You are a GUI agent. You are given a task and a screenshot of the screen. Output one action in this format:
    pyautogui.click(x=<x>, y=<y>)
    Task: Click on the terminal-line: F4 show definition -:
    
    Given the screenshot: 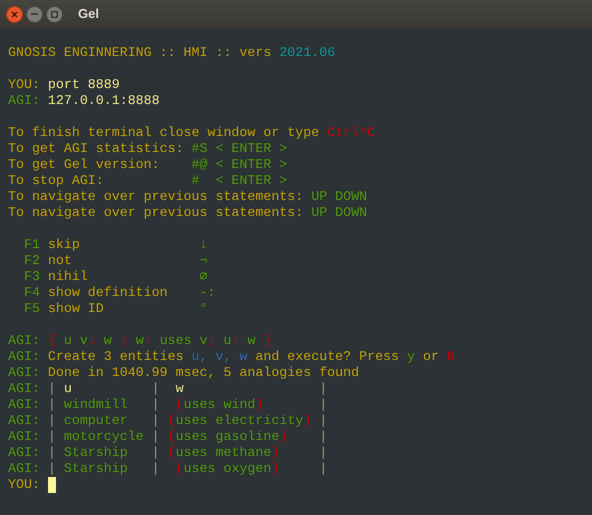 What is the action you would take?
    pyautogui.click(x=119, y=293)
    